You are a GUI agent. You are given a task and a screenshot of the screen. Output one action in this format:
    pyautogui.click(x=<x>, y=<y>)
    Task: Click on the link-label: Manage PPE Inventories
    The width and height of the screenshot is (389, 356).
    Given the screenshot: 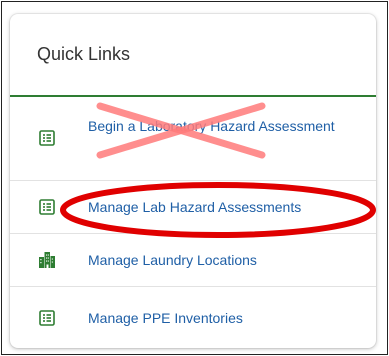 What is the action you would take?
    pyautogui.click(x=222, y=318)
    